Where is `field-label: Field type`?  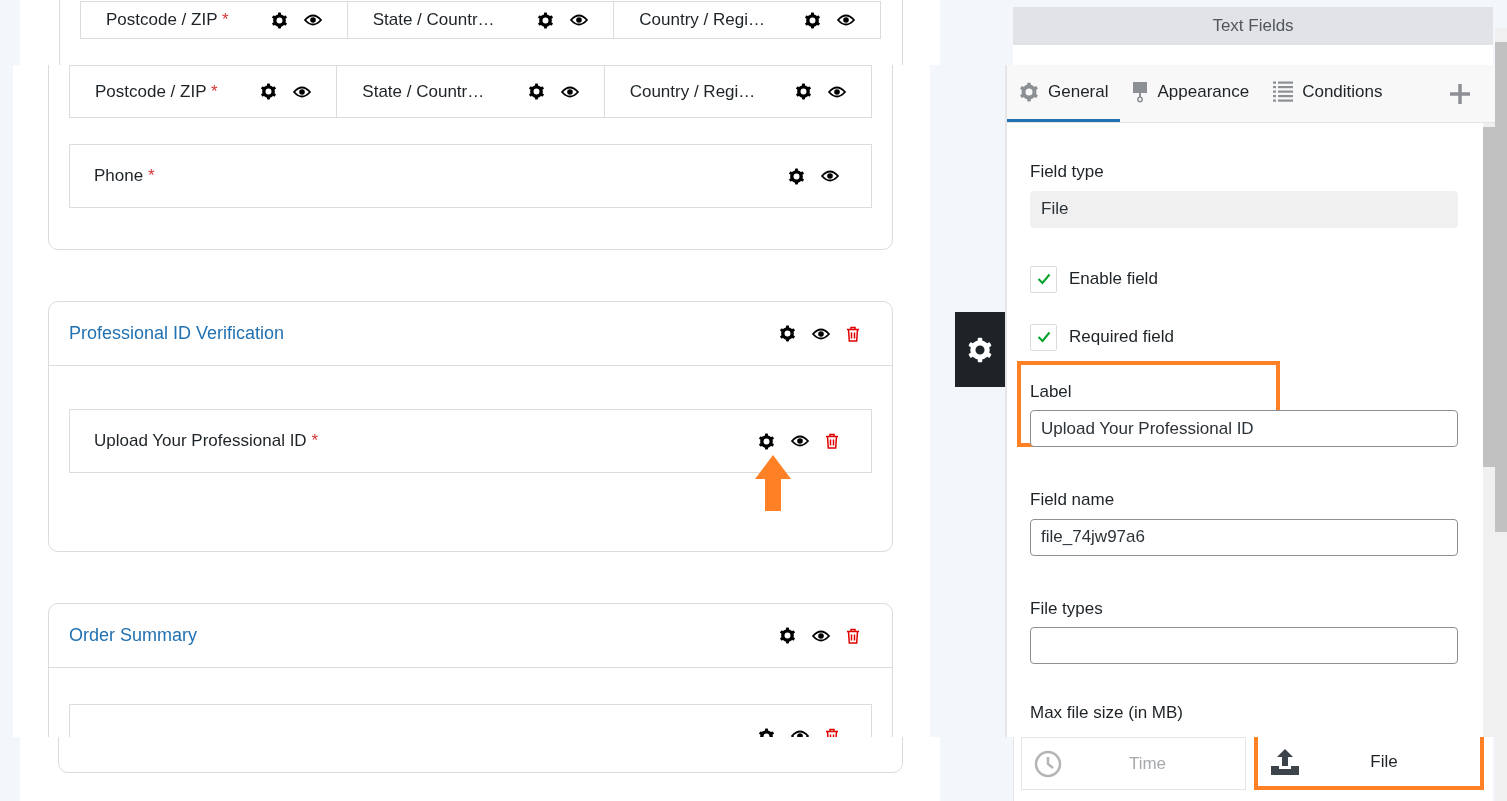
field-label: Field type is located at coordinates (1067, 172).